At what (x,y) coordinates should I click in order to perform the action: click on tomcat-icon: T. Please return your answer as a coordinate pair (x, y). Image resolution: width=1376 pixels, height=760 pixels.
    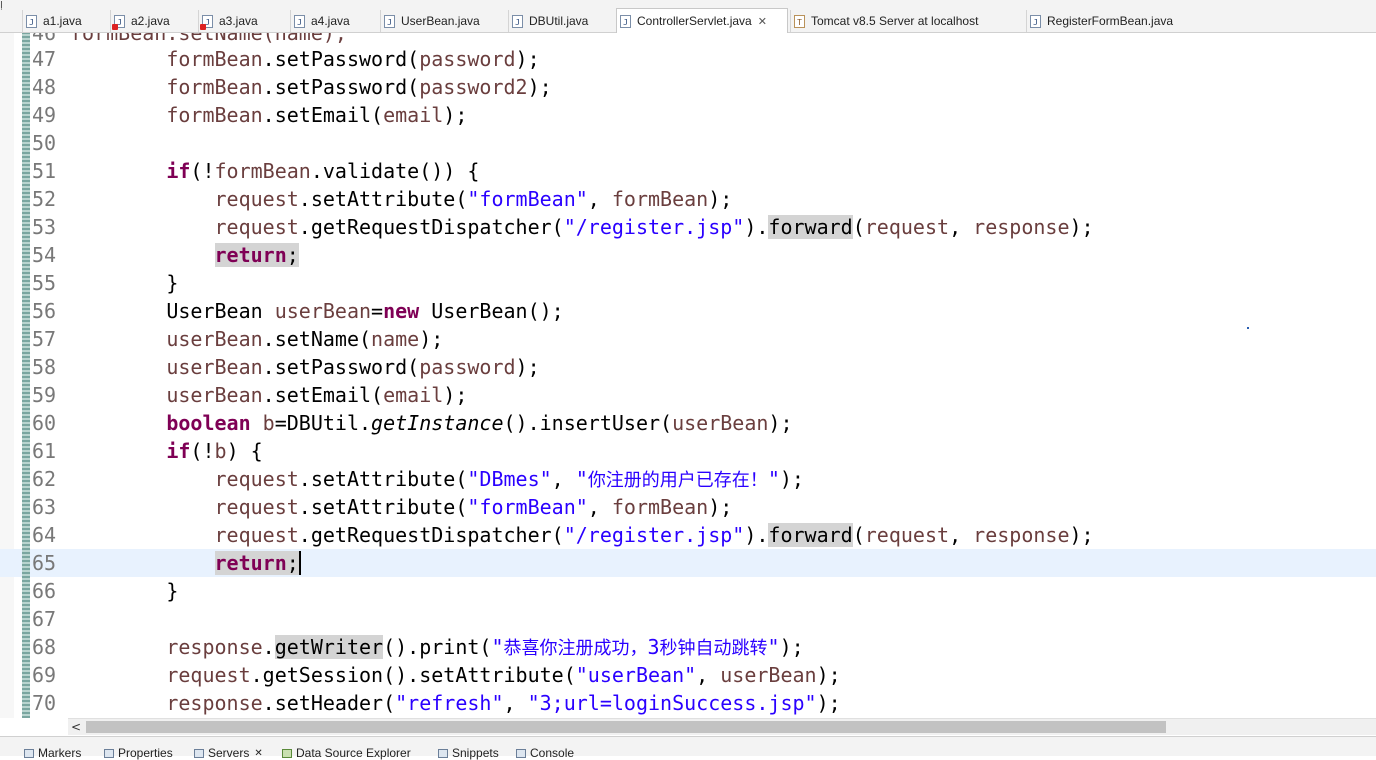
    Looking at the image, I should click on (799, 21).